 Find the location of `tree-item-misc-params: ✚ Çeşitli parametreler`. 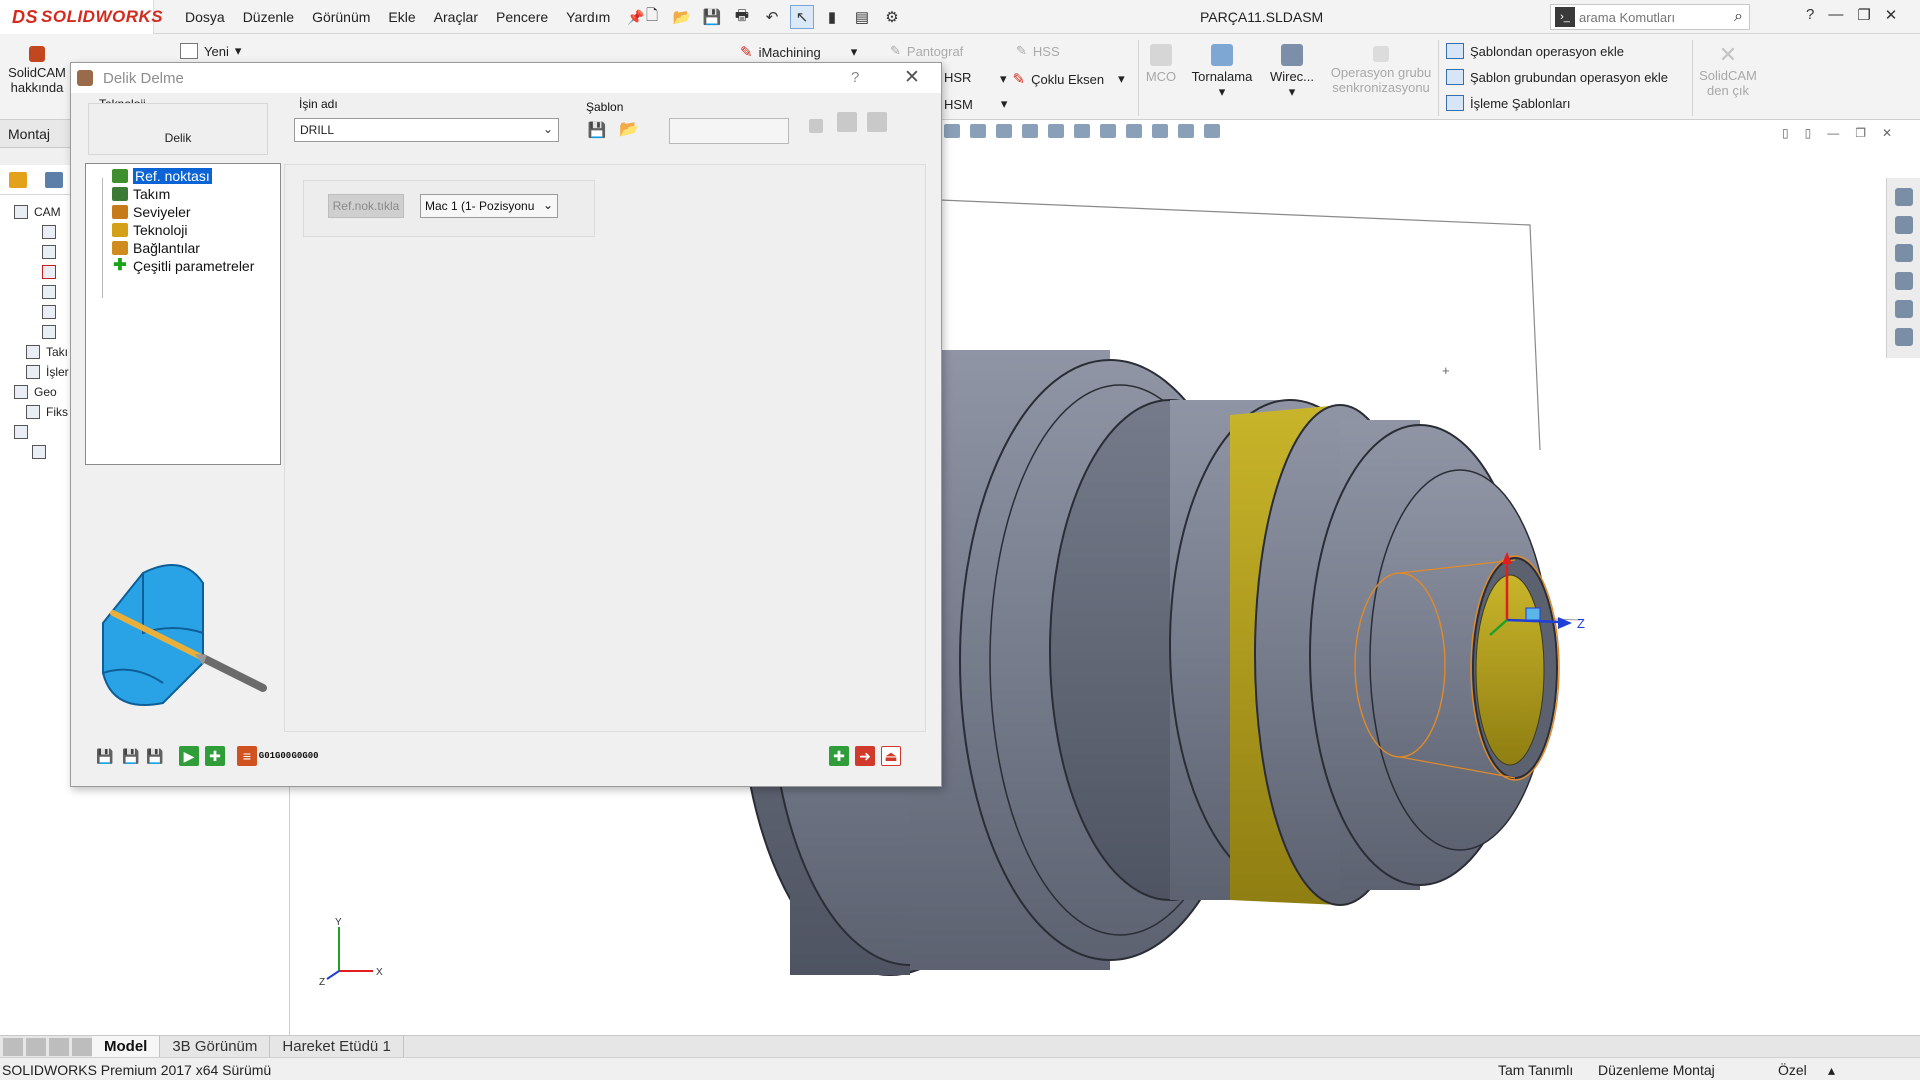

tree-item-misc-params: ✚ Çeşitli parametreler is located at coordinates (183, 266).